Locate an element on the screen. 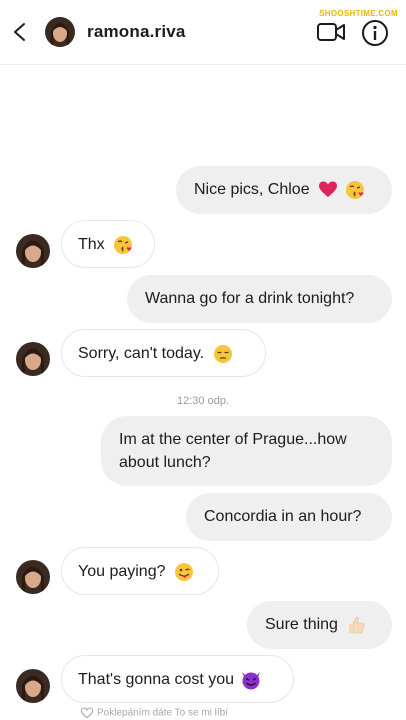 The height and width of the screenshot is (720, 406). message-bubble-outgoing: Nice pics, Chloe is located at coordinates (284, 190).